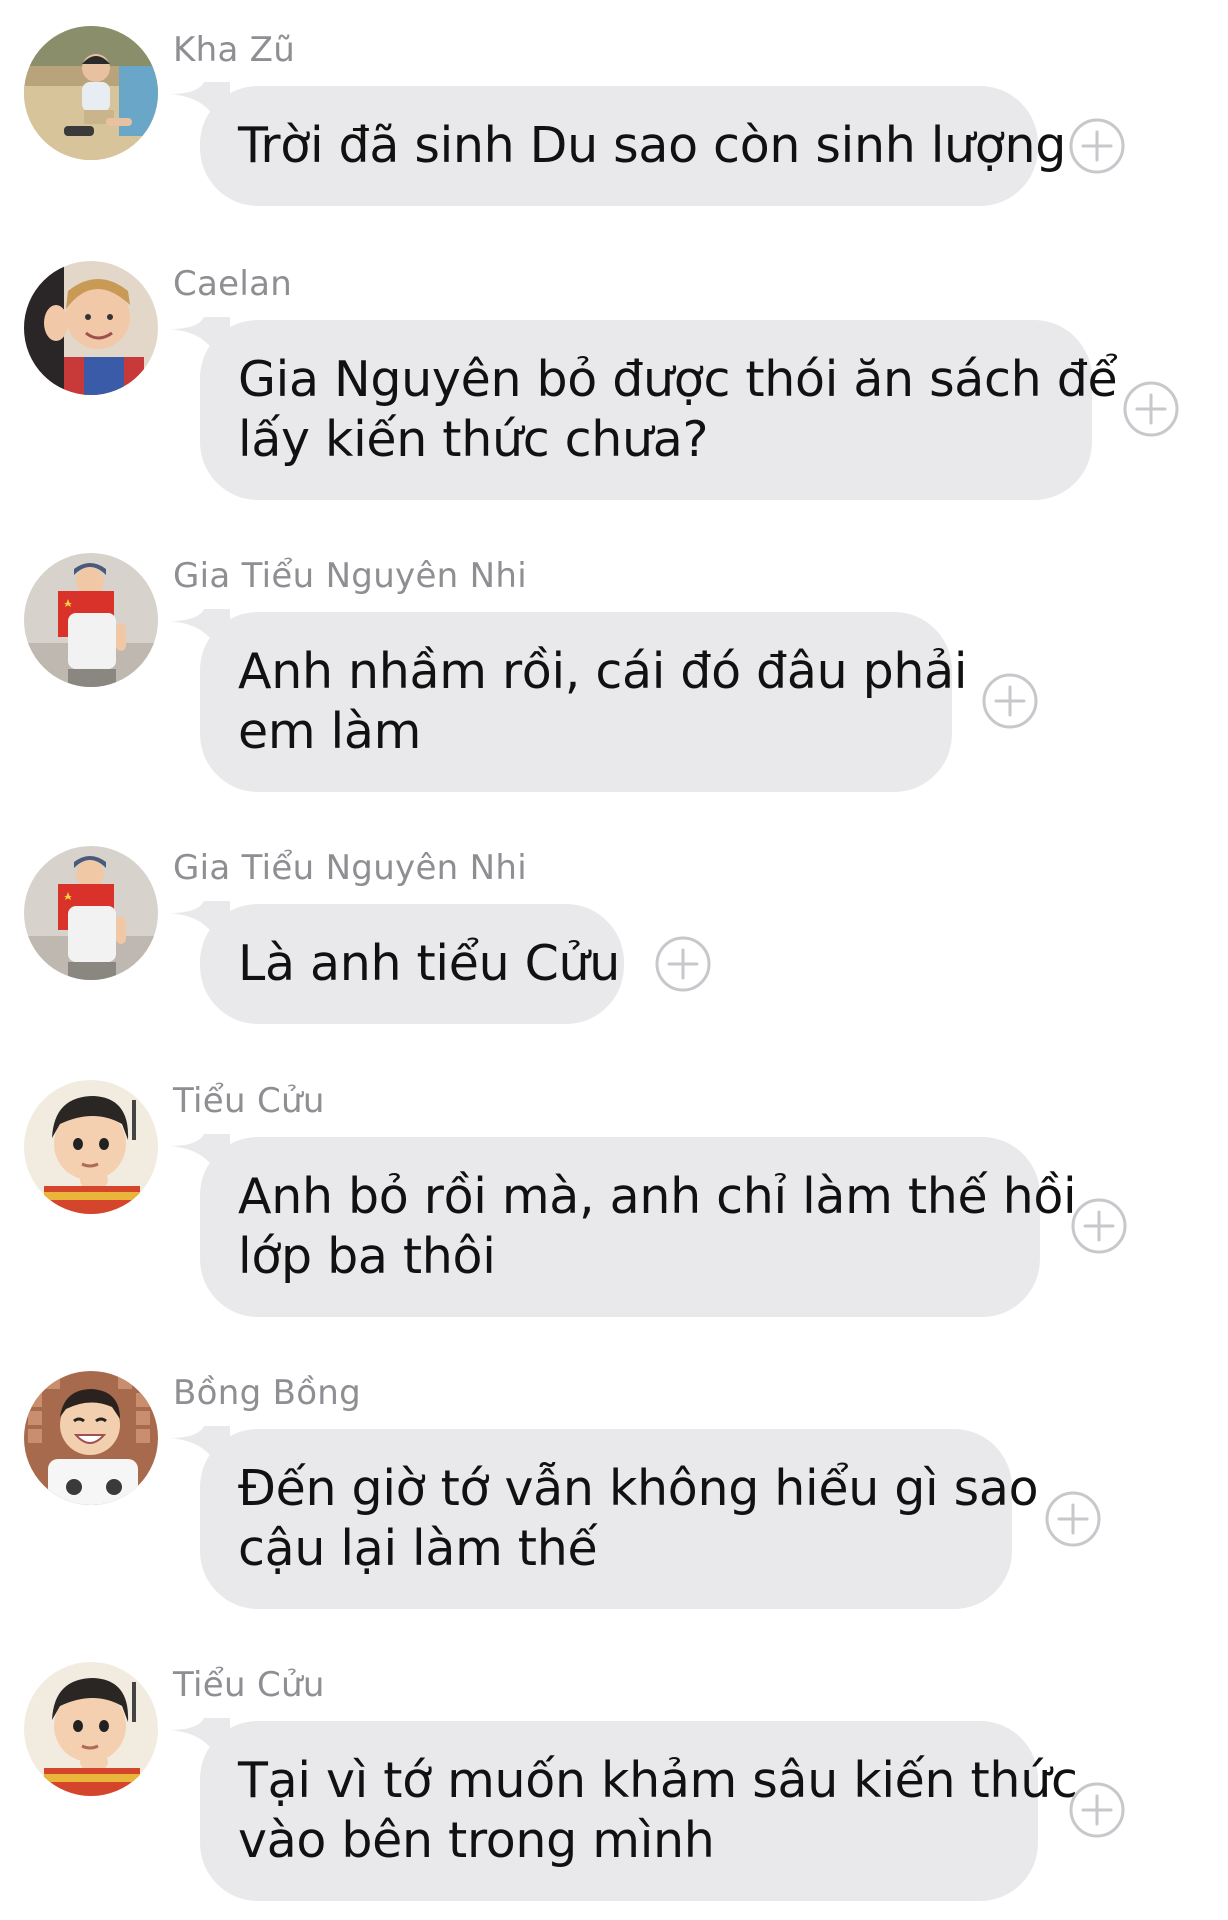 This screenshot has height=1920, width=1228. What do you see at coordinates (233, 284) in the screenshot?
I see `sender-name: Caelan` at bounding box center [233, 284].